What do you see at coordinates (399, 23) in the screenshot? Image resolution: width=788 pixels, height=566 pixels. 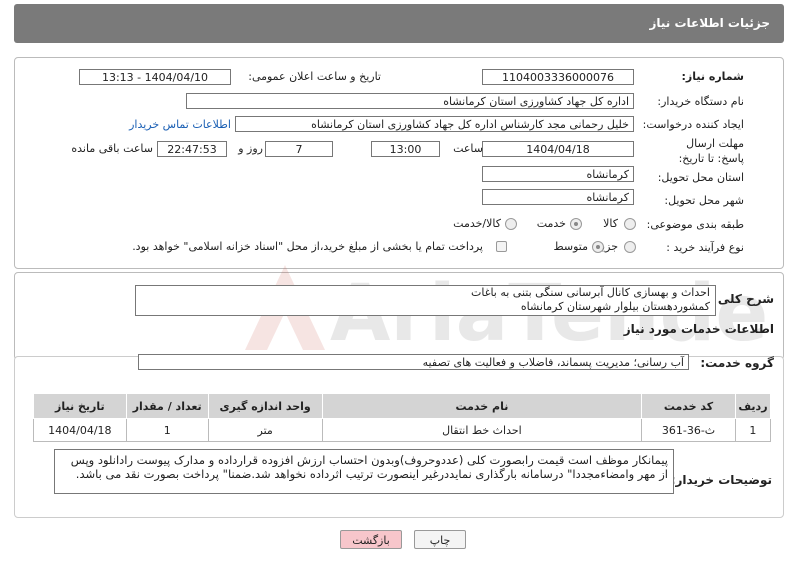 I see `header-bar: جزئیات اطلاعات نیاز` at bounding box center [399, 23].